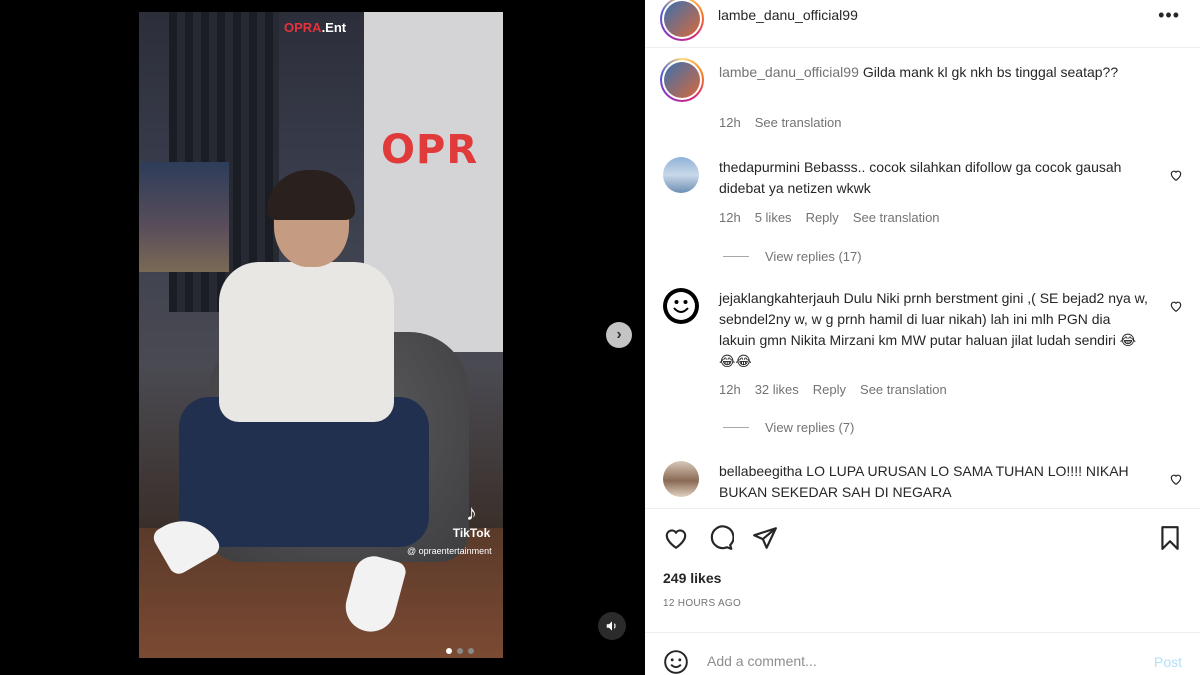 This screenshot has width=1200, height=675. Describe the element at coordinates (449, 651) in the screenshot. I see `carousel-dot-active` at that location.